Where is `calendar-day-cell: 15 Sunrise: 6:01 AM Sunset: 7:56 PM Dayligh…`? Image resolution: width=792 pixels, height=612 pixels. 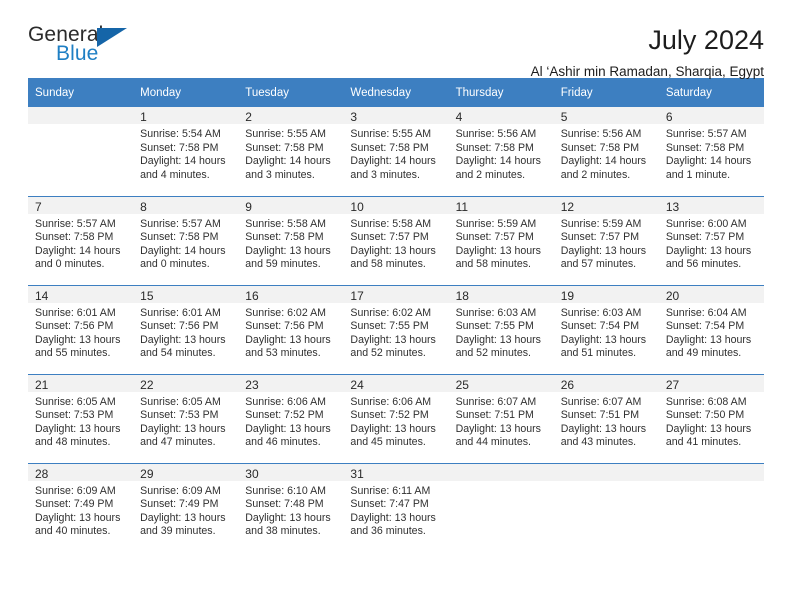 calendar-day-cell: 15 Sunrise: 6:01 AM Sunset: 7:56 PM Dayligh… is located at coordinates (186, 329).